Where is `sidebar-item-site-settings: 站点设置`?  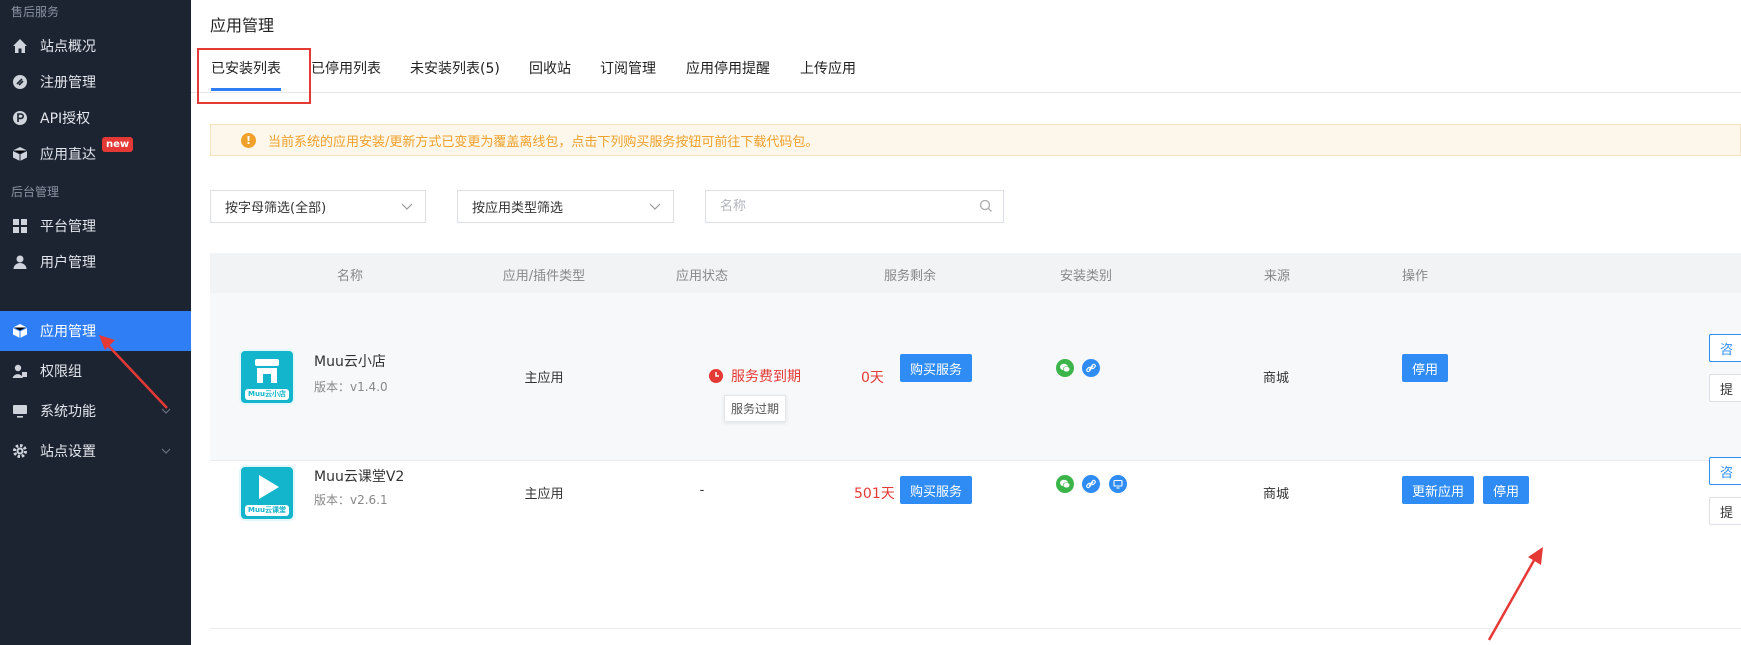 sidebar-item-site-settings: 站点设置 is located at coordinates (95, 451).